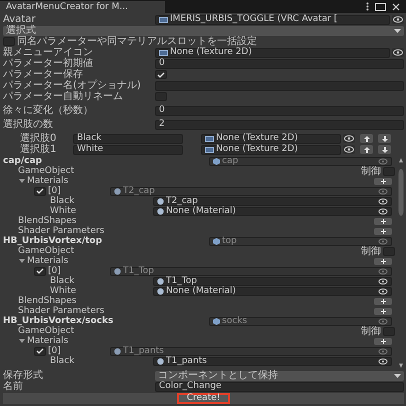  Describe the element at coordinates (38, 149) in the screenshot. I see `option-label: 選択肢1` at that location.